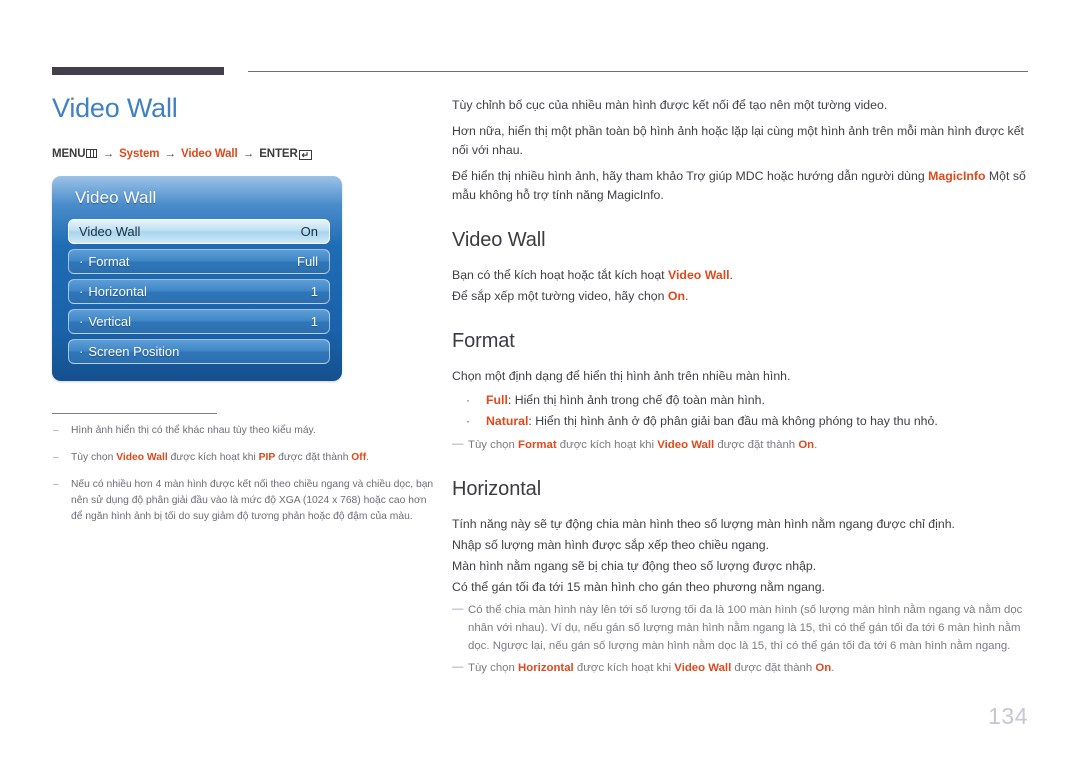 The width and height of the screenshot is (1080, 763). I want to click on breadcrumb-item-system: System, so click(139, 154).